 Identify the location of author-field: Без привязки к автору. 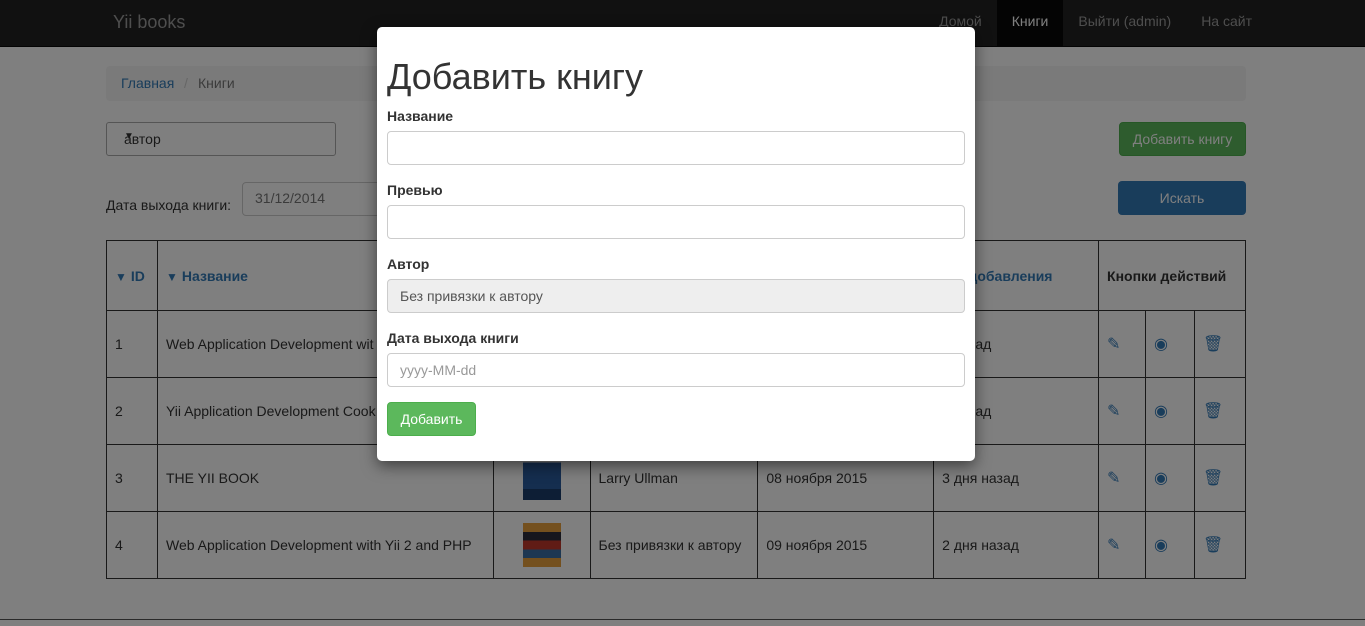
(676, 296).